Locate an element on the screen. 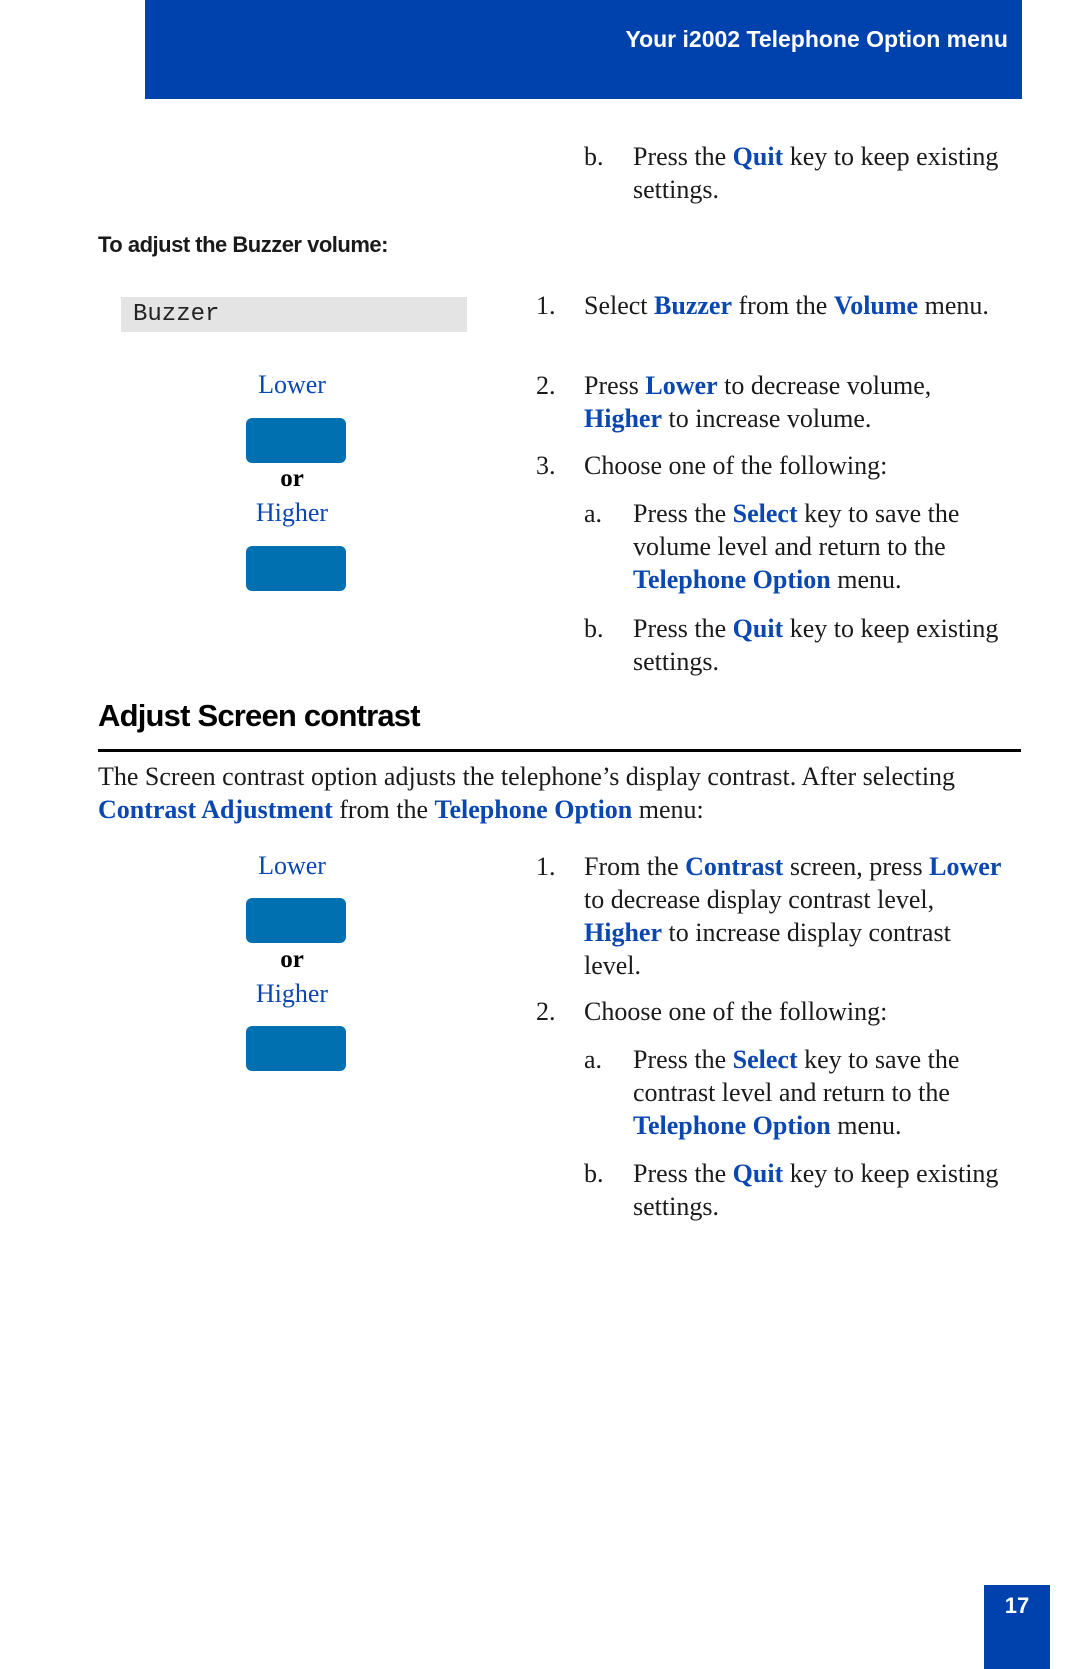  step-marker: b. is located at coordinates (594, 156).